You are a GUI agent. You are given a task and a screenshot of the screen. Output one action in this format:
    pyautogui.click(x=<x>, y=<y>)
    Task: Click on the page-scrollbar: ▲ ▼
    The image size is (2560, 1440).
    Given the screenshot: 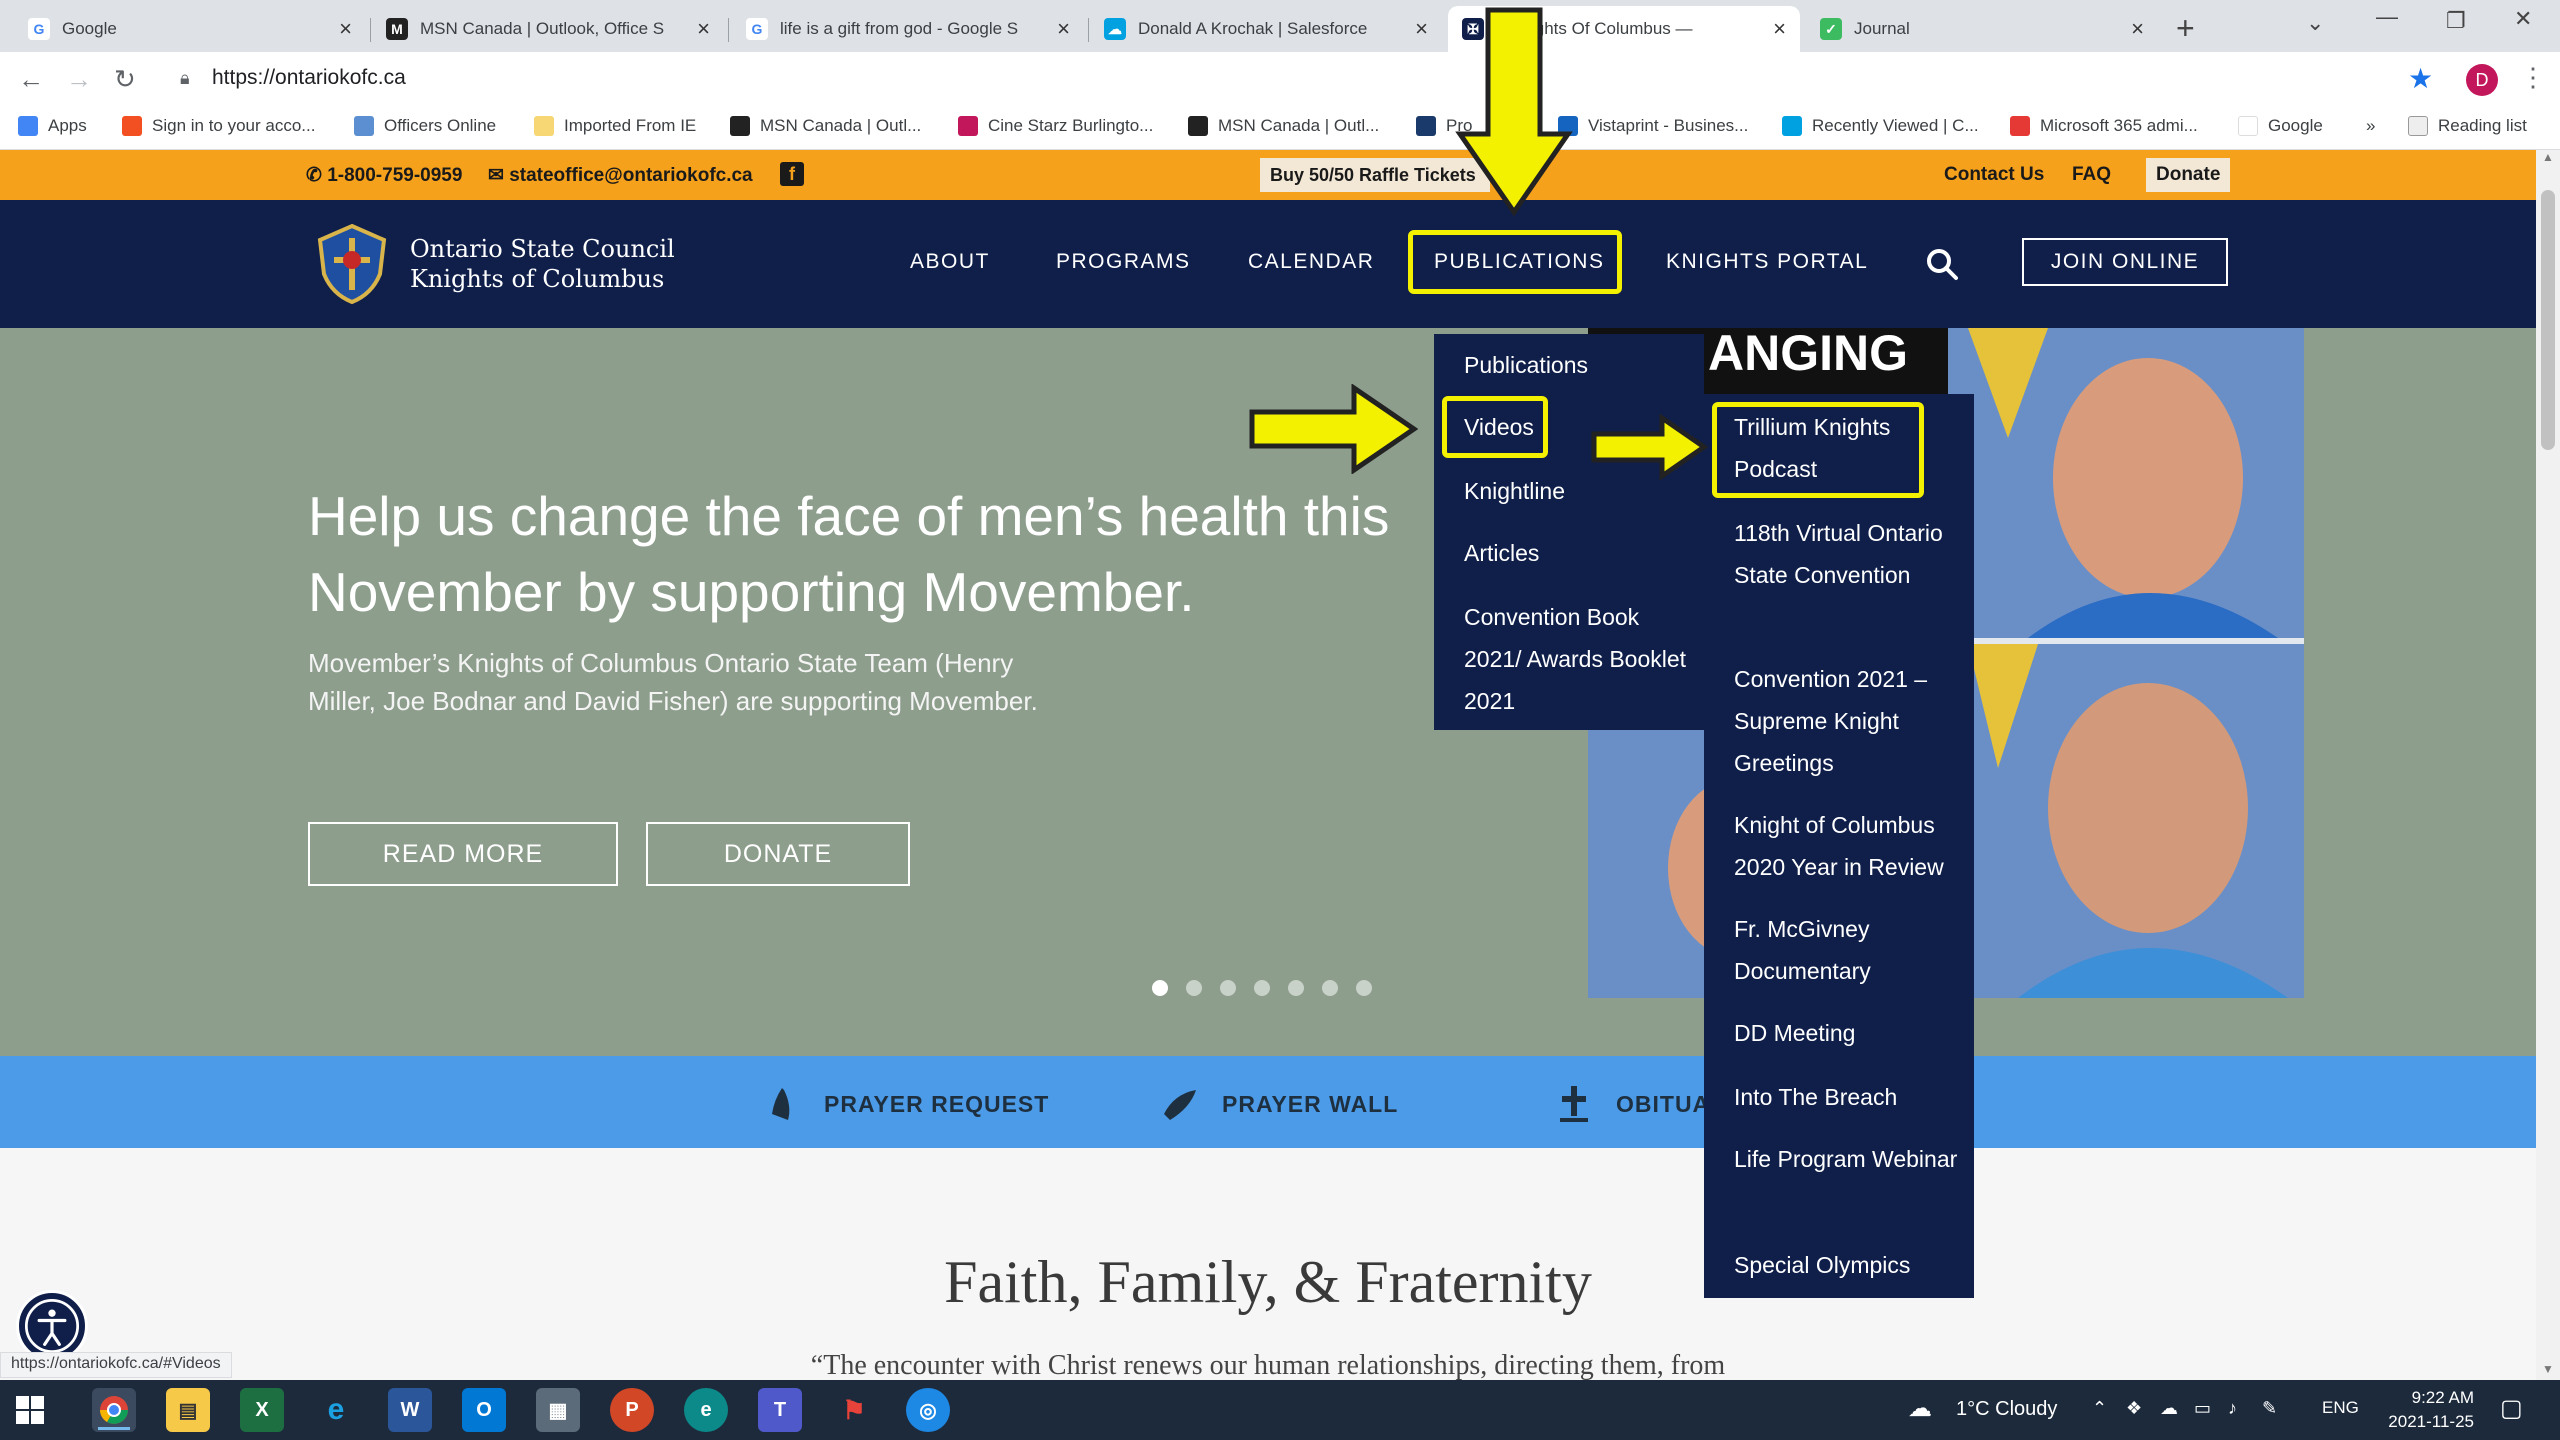 What is the action you would take?
    pyautogui.click(x=2548, y=765)
    